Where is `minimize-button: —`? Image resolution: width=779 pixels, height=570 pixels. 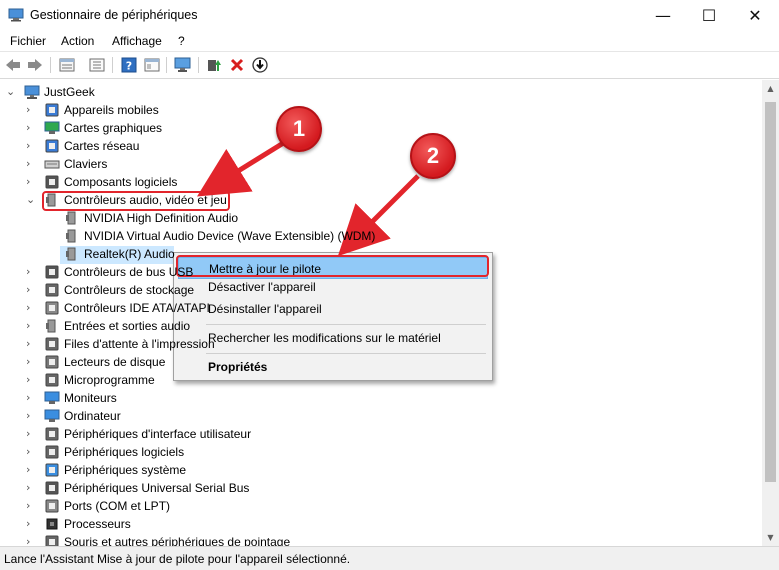 minimize-button: — is located at coordinates (663, 15).